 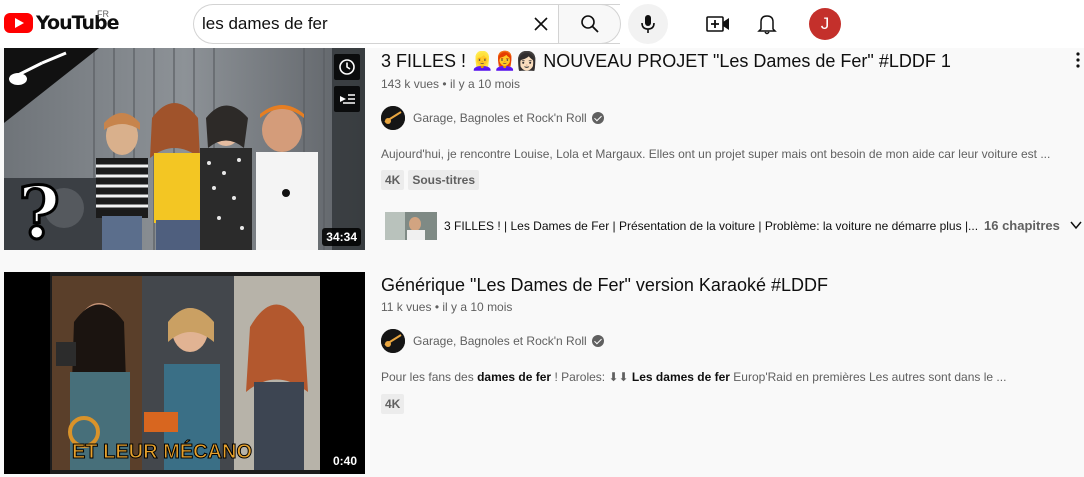 What do you see at coordinates (406, 307) in the screenshot?
I see `view-count: 11 k vues` at bounding box center [406, 307].